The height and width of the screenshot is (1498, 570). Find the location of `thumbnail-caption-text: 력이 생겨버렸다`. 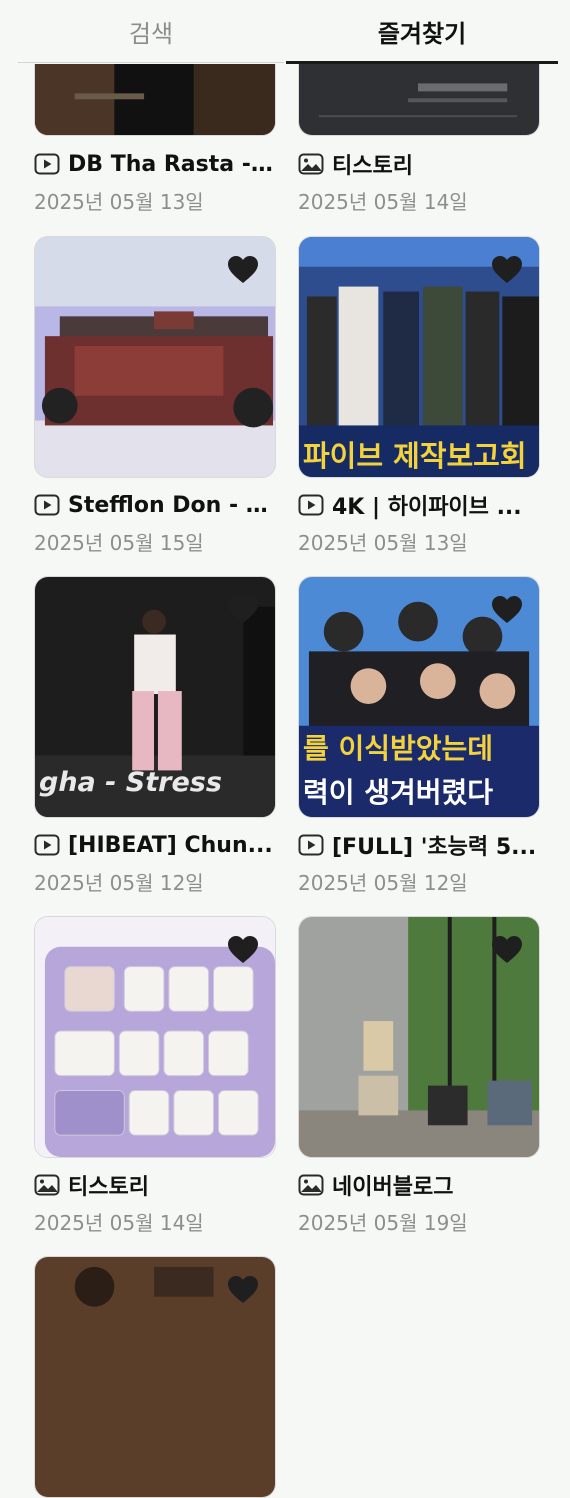

thumbnail-caption-text: 력이 생겨버렸다 is located at coordinates (398, 792).